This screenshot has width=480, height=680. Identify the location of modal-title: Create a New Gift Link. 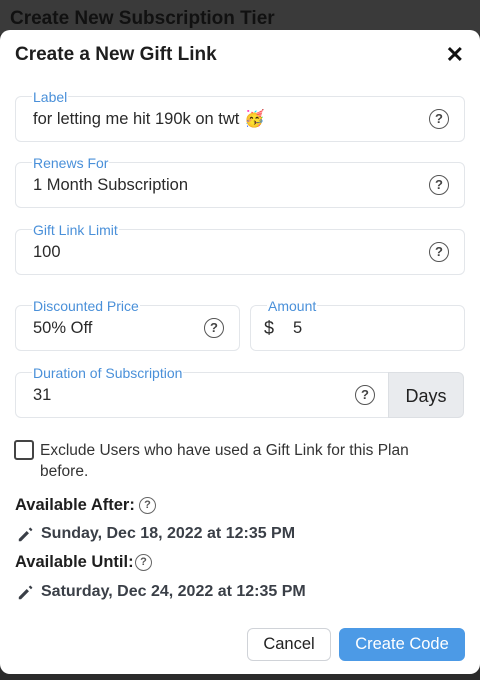
(116, 54).